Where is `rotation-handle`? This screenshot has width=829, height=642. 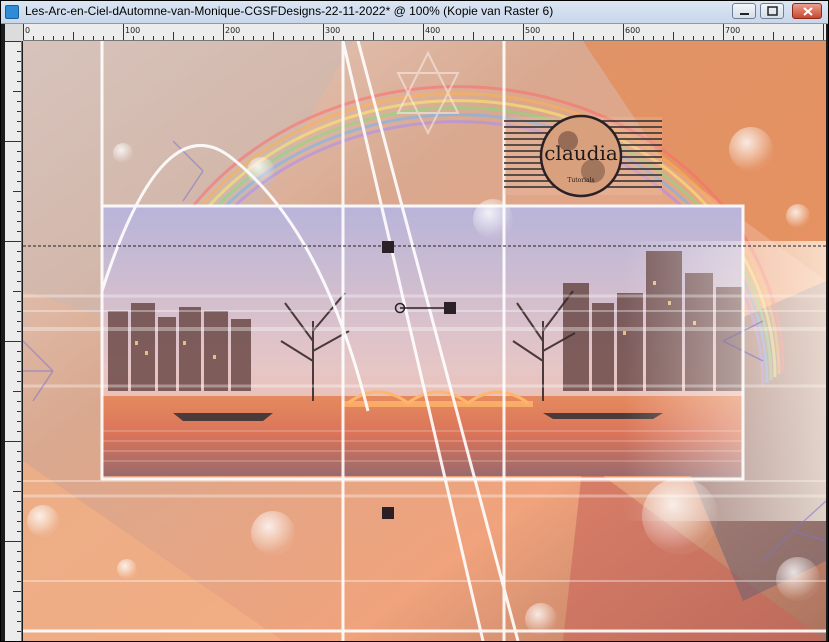
rotation-handle is located at coordinates (450, 308).